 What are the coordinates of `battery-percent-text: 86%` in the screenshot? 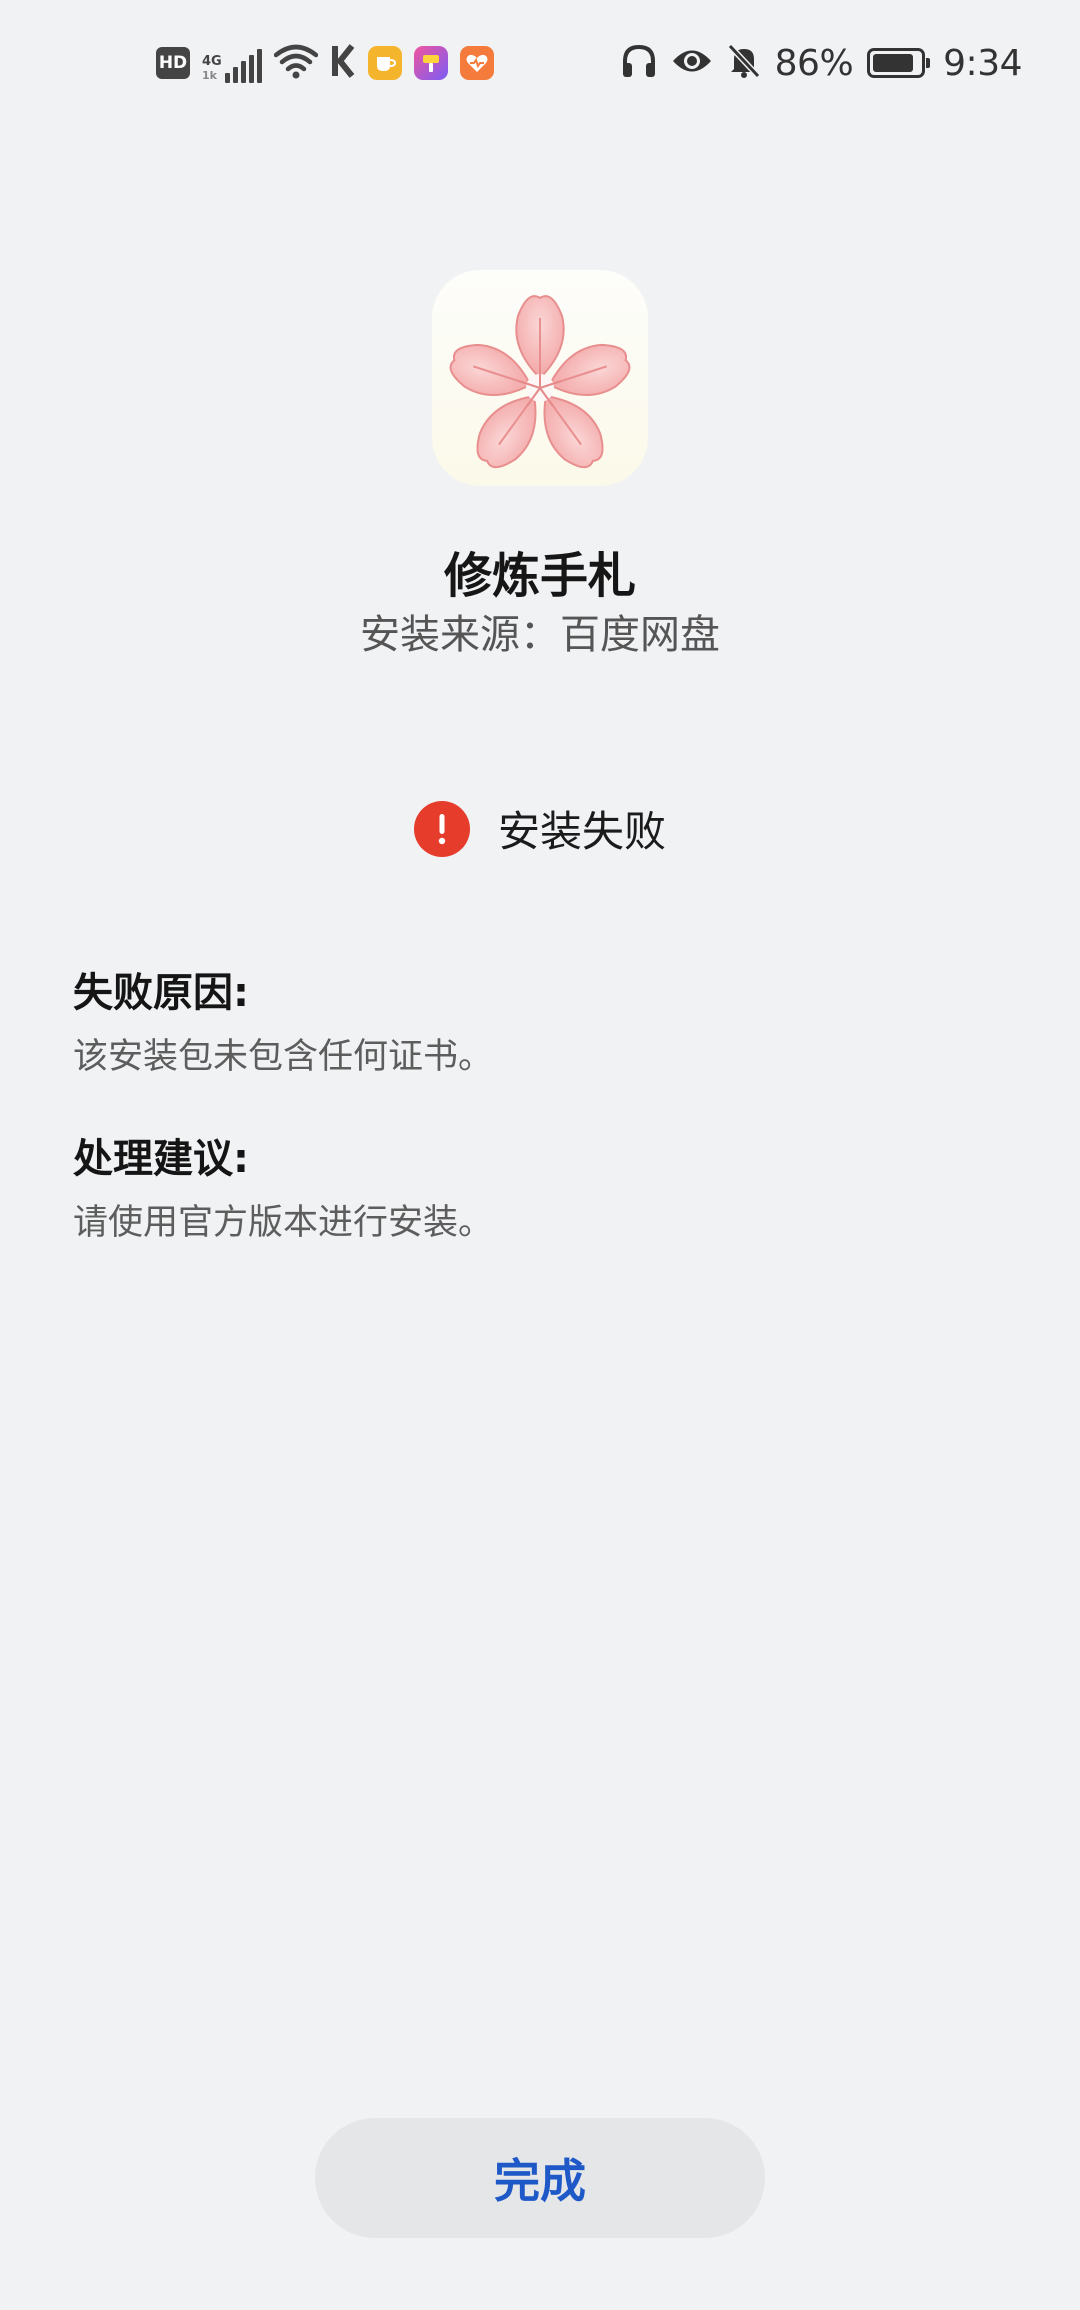 It's located at (814, 63).